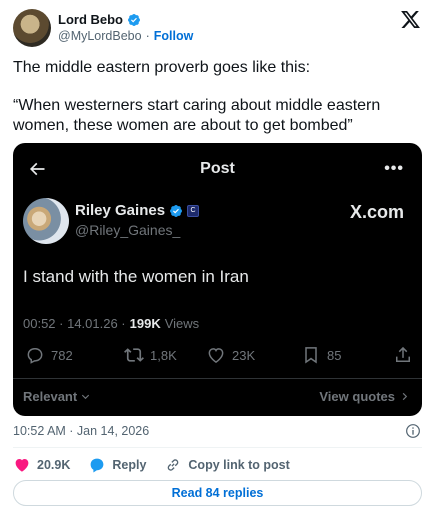 This screenshot has height=518, width=435. Describe the element at coordinates (217, 168) in the screenshot. I see `post-header-title: Post` at that location.